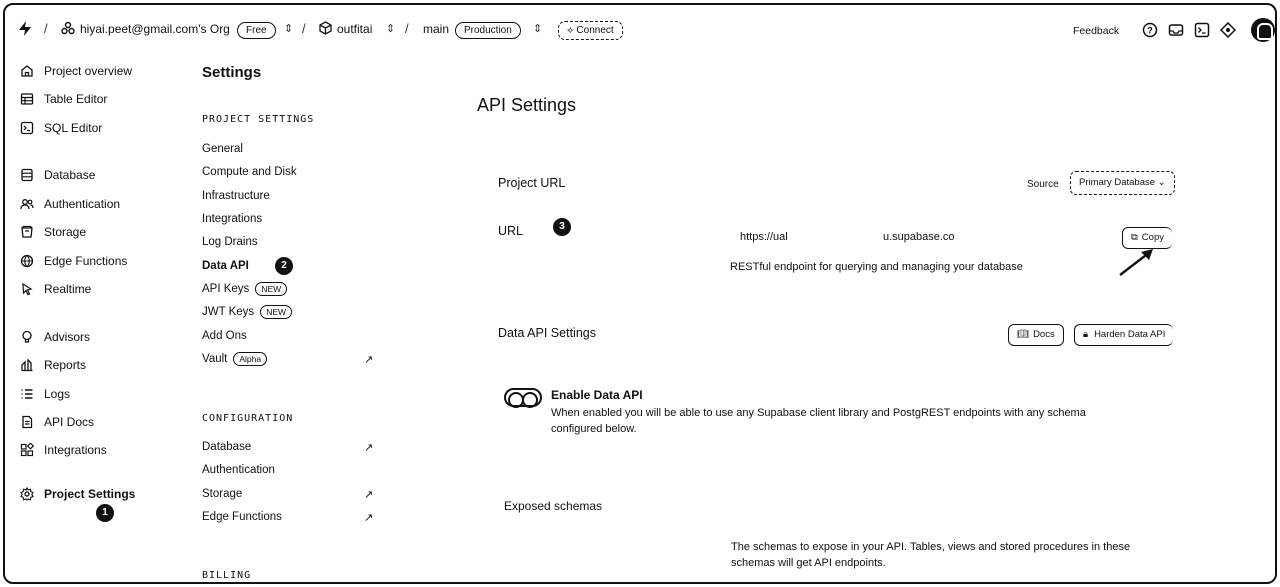 The image size is (1280, 587). What do you see at coordinates (250, 359) in the screenshot?
I see `alpha-badge: Alpha` at bounding box center [250, 359].